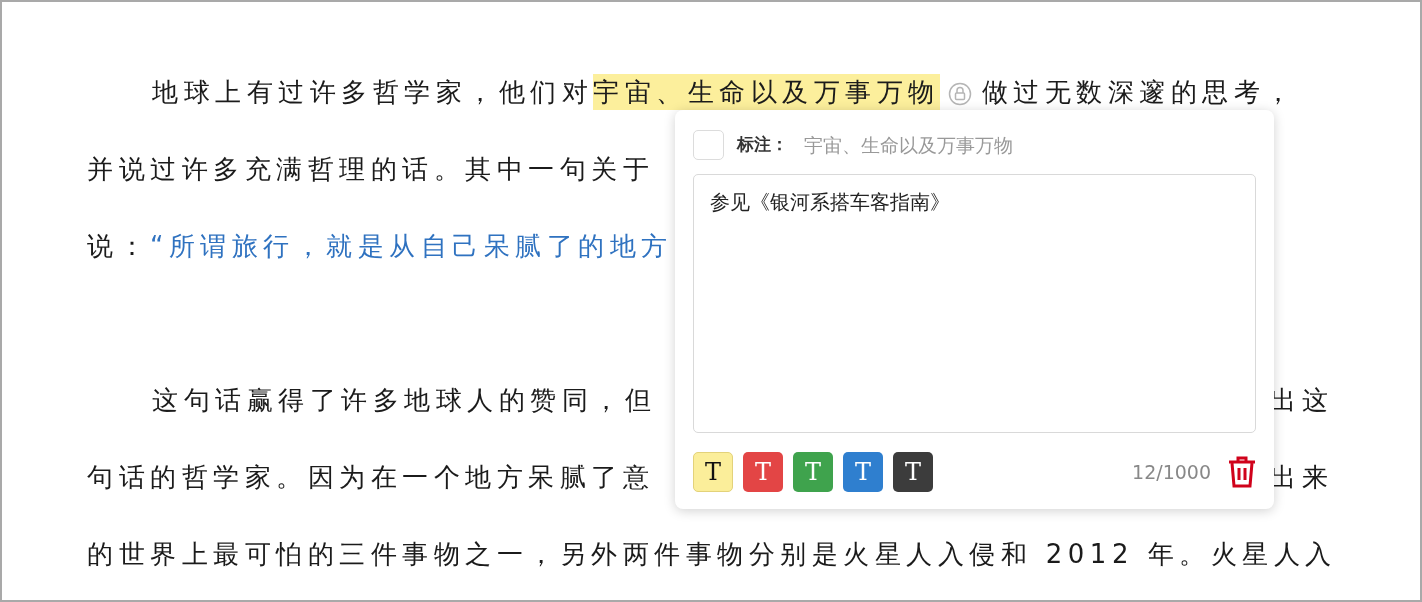 The width and height of the screenshot is (1422, 602). What do you see at coordinates (712, 554) in the screenshot?
I see `body-text: 的世界上最可怕的三件事物之一，另外两件事物分别是火星人入侵和 2012 年。火星人入` at bounding box center [712, 554].